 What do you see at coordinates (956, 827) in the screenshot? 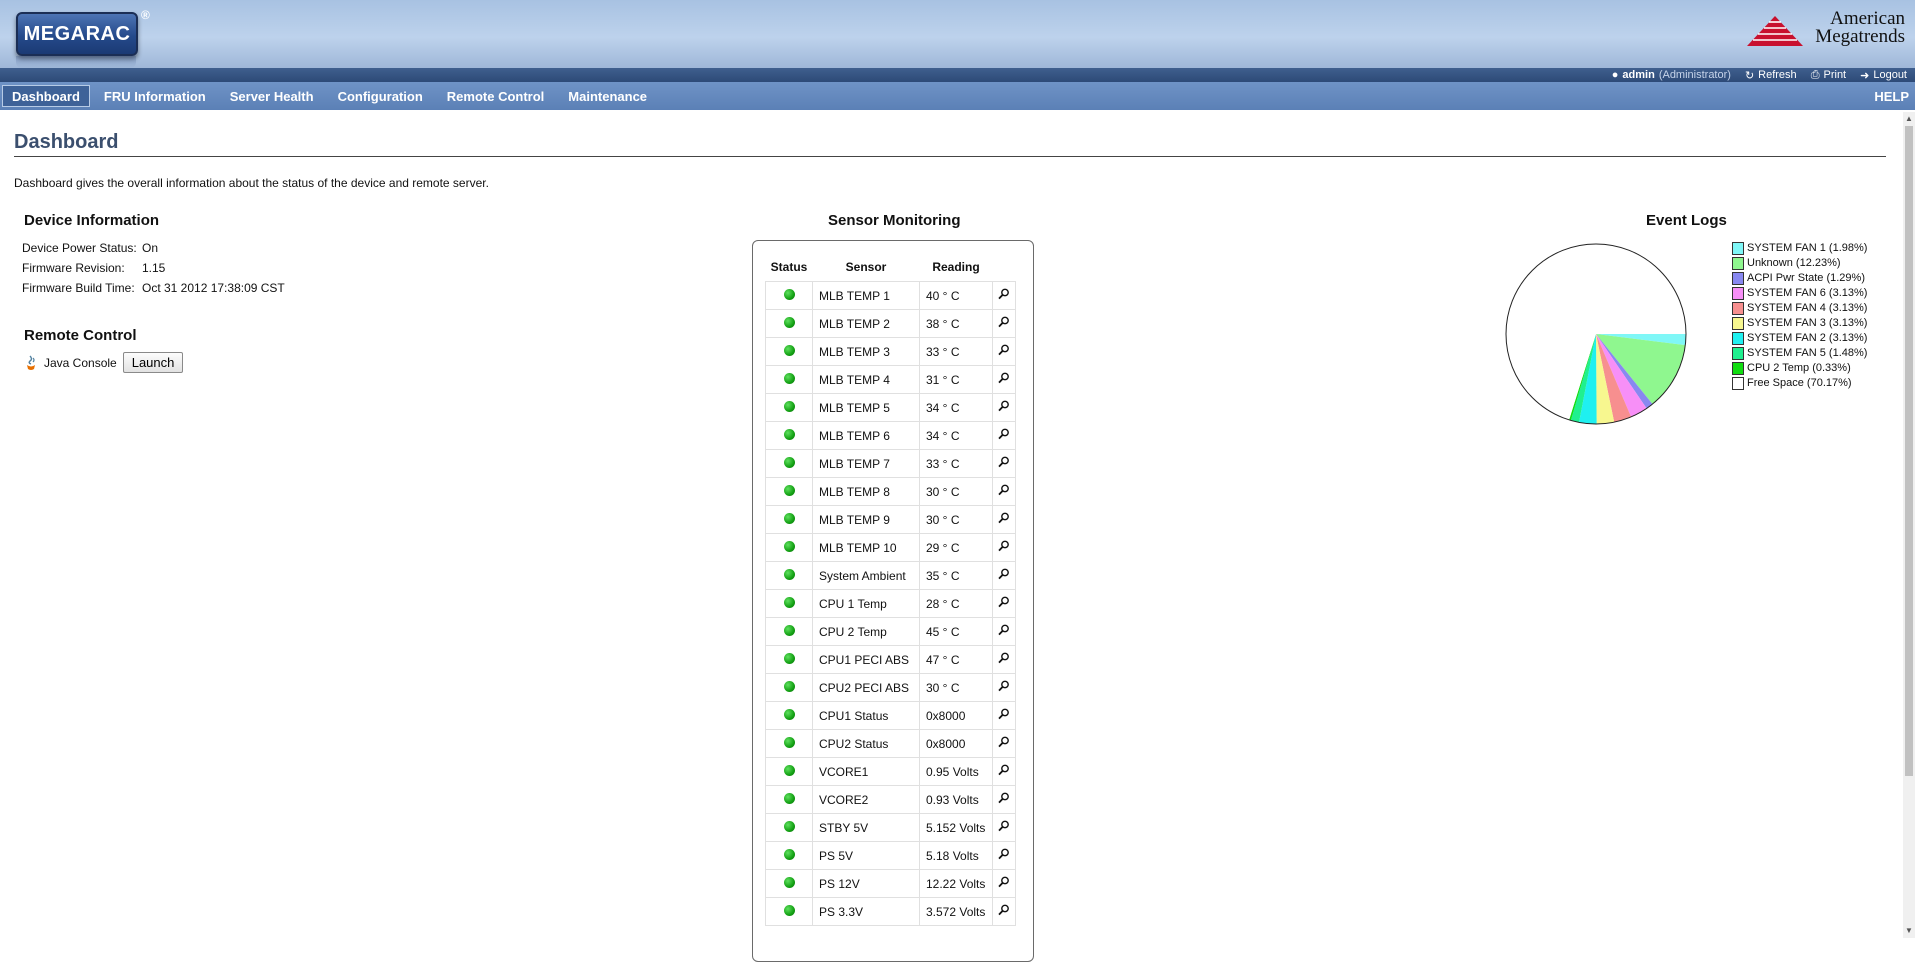
I see `sensor-reading: 5.152 Volts` at bounding box center [956, 827].